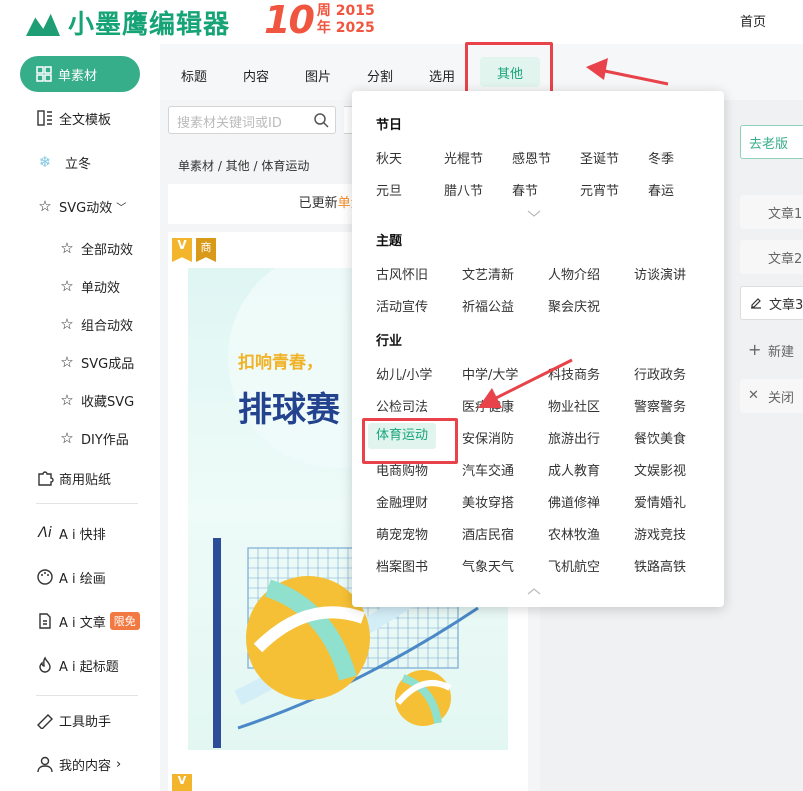  I want to click on sidebar-item-svg-effects: ☆ SVG动效 ﹀, so click(81, 206).